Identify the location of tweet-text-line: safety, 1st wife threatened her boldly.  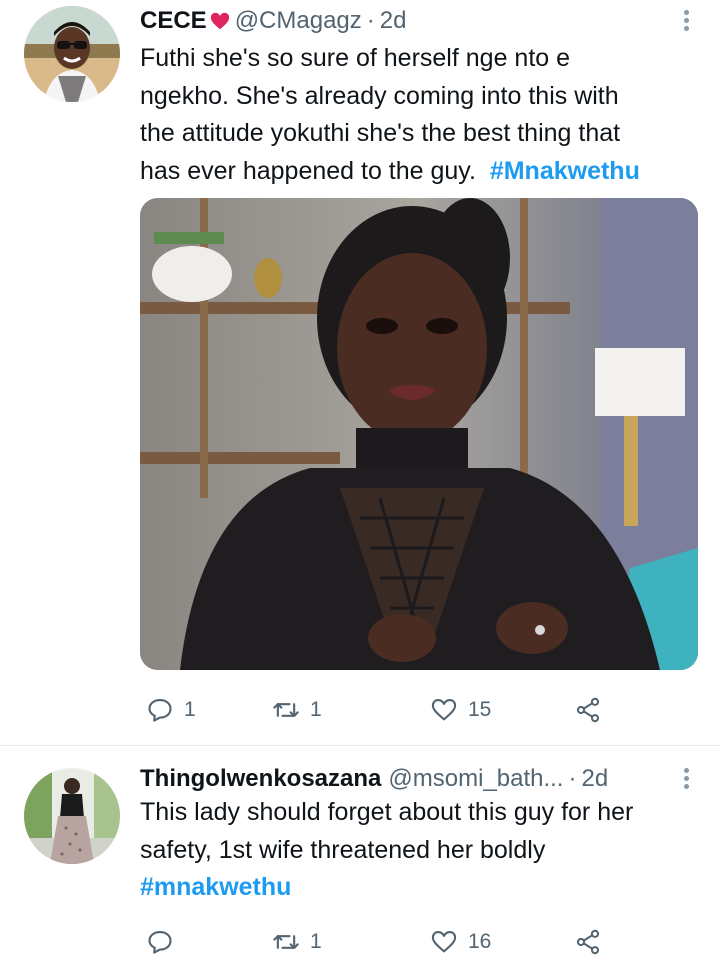
(343, 849).